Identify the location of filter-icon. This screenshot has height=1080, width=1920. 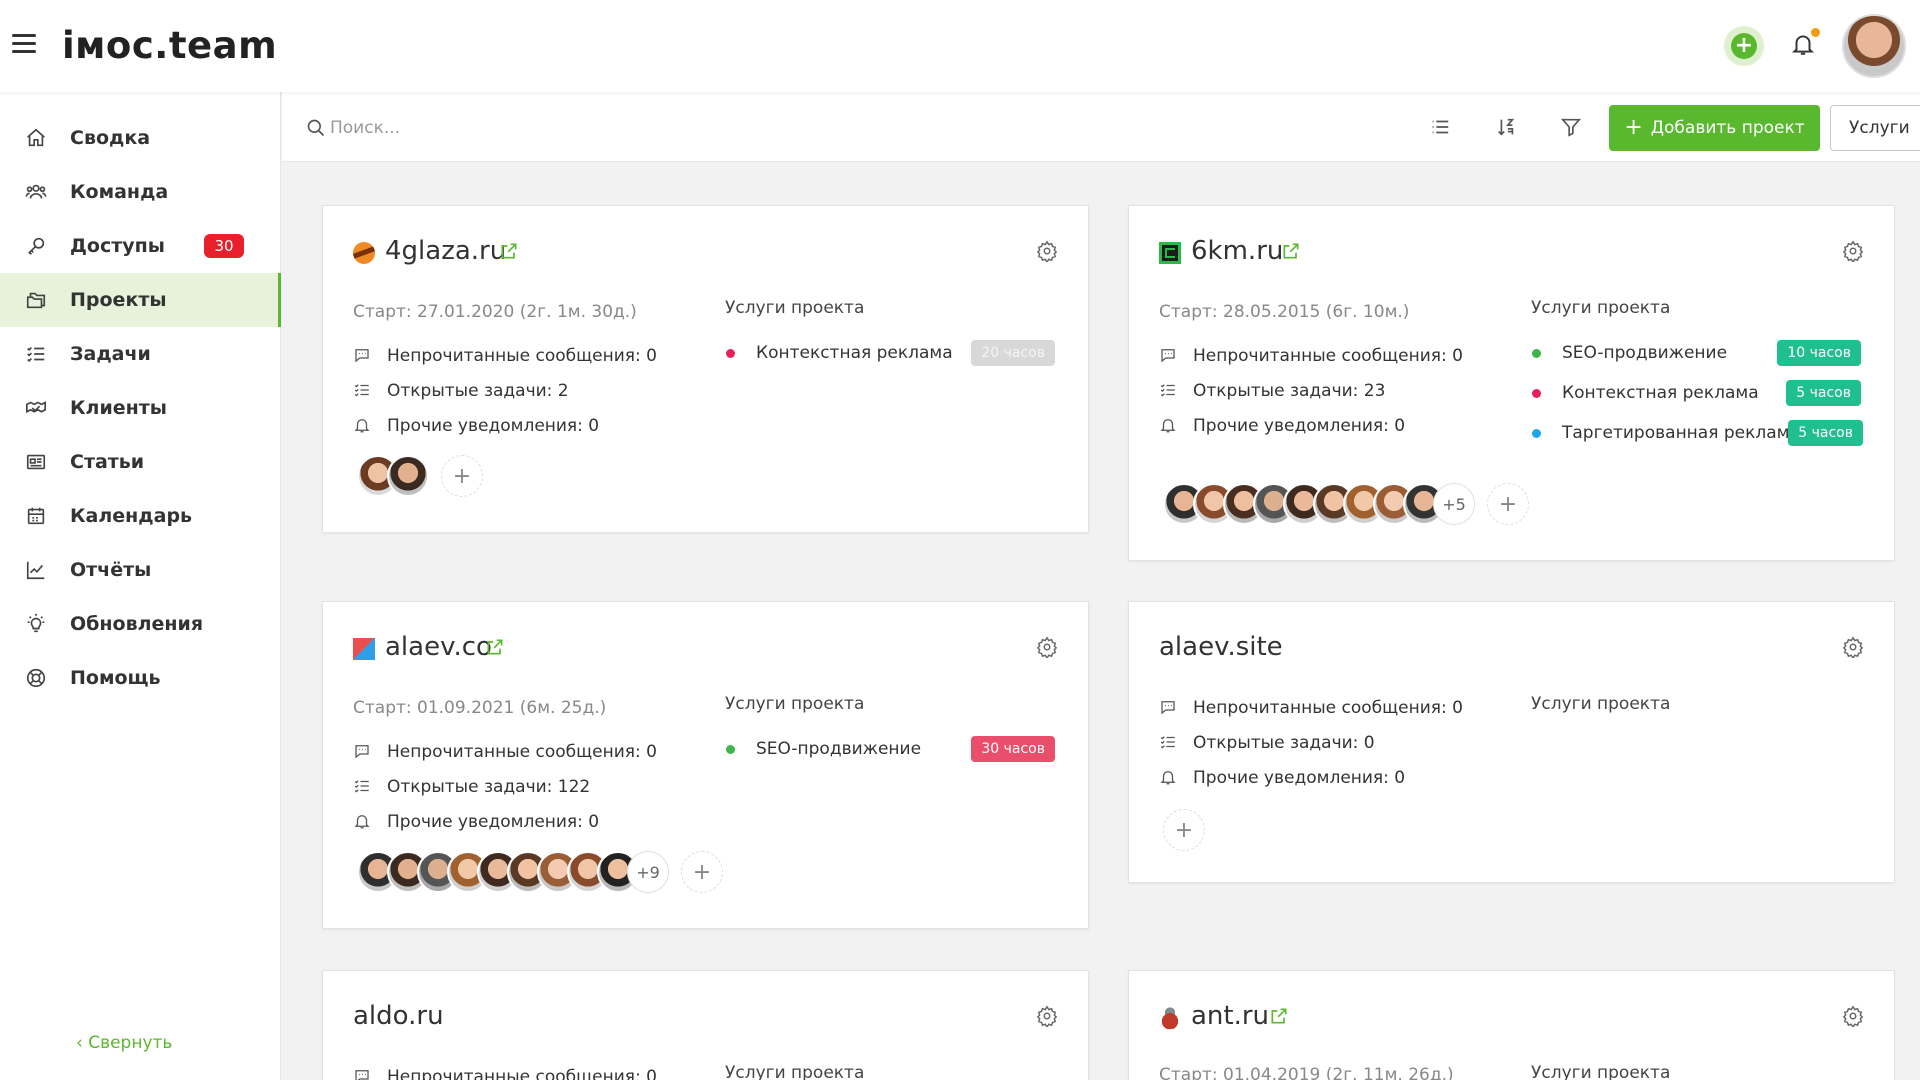
(1572, 128).